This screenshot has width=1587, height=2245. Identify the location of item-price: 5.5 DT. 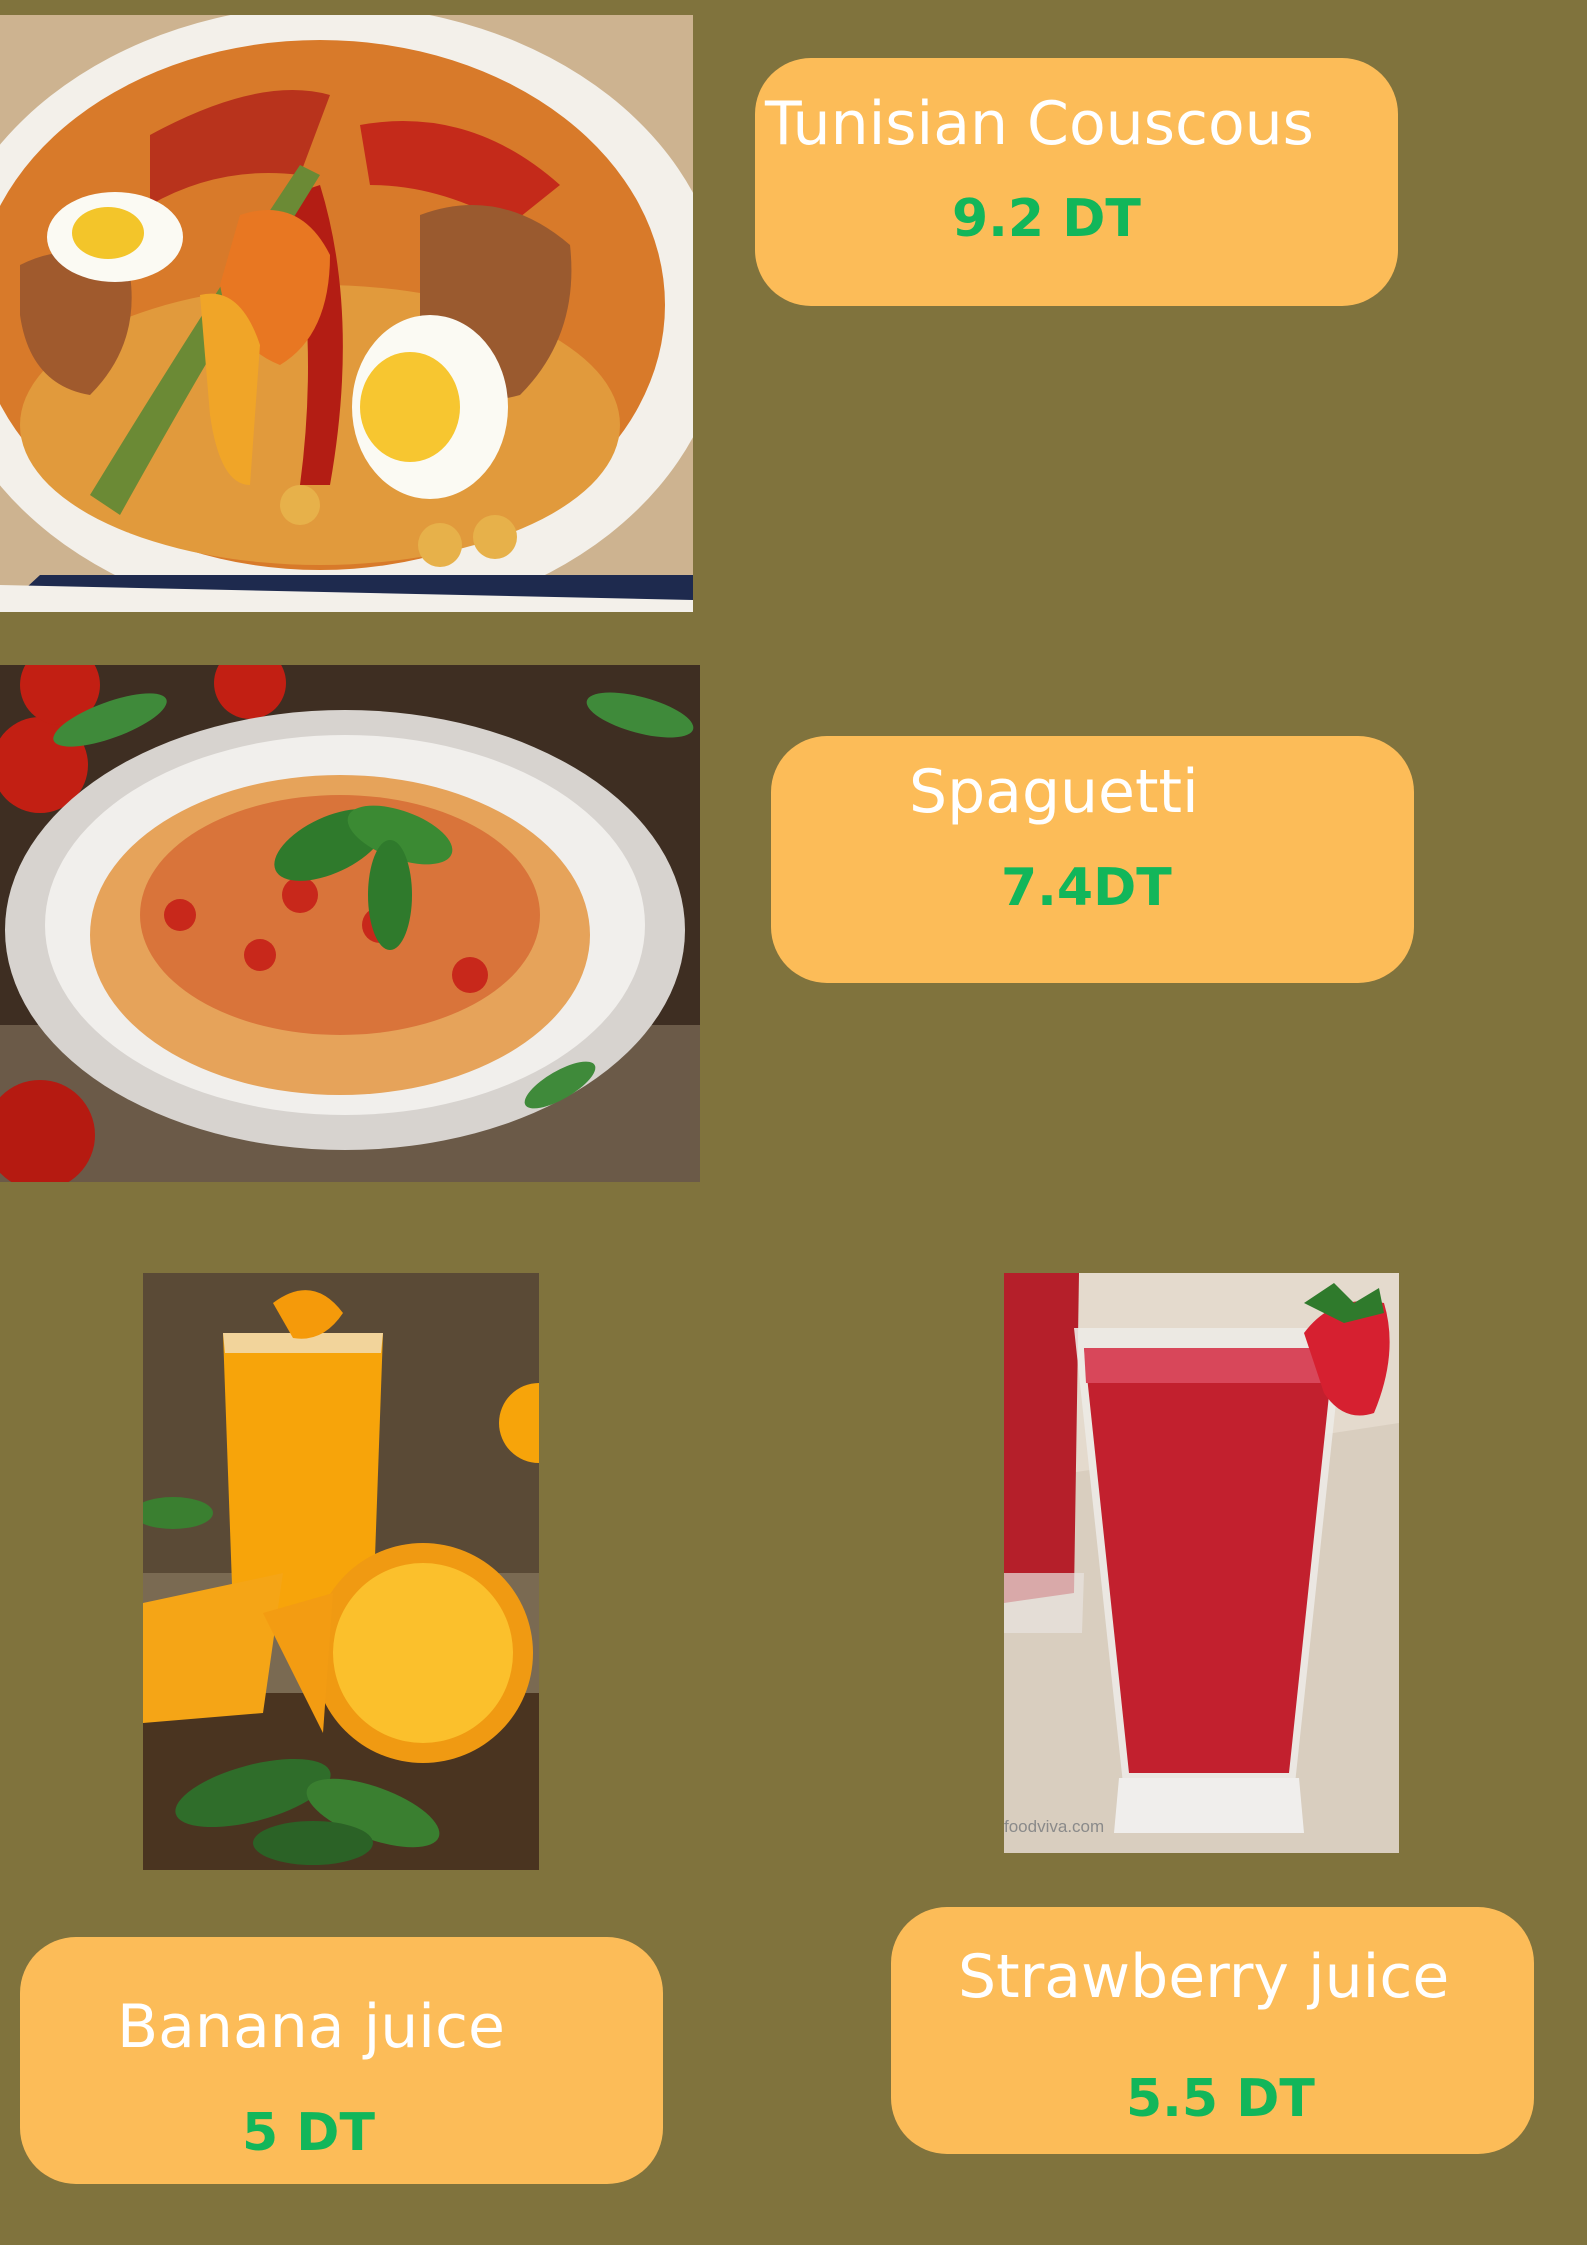
(1220, 2099).